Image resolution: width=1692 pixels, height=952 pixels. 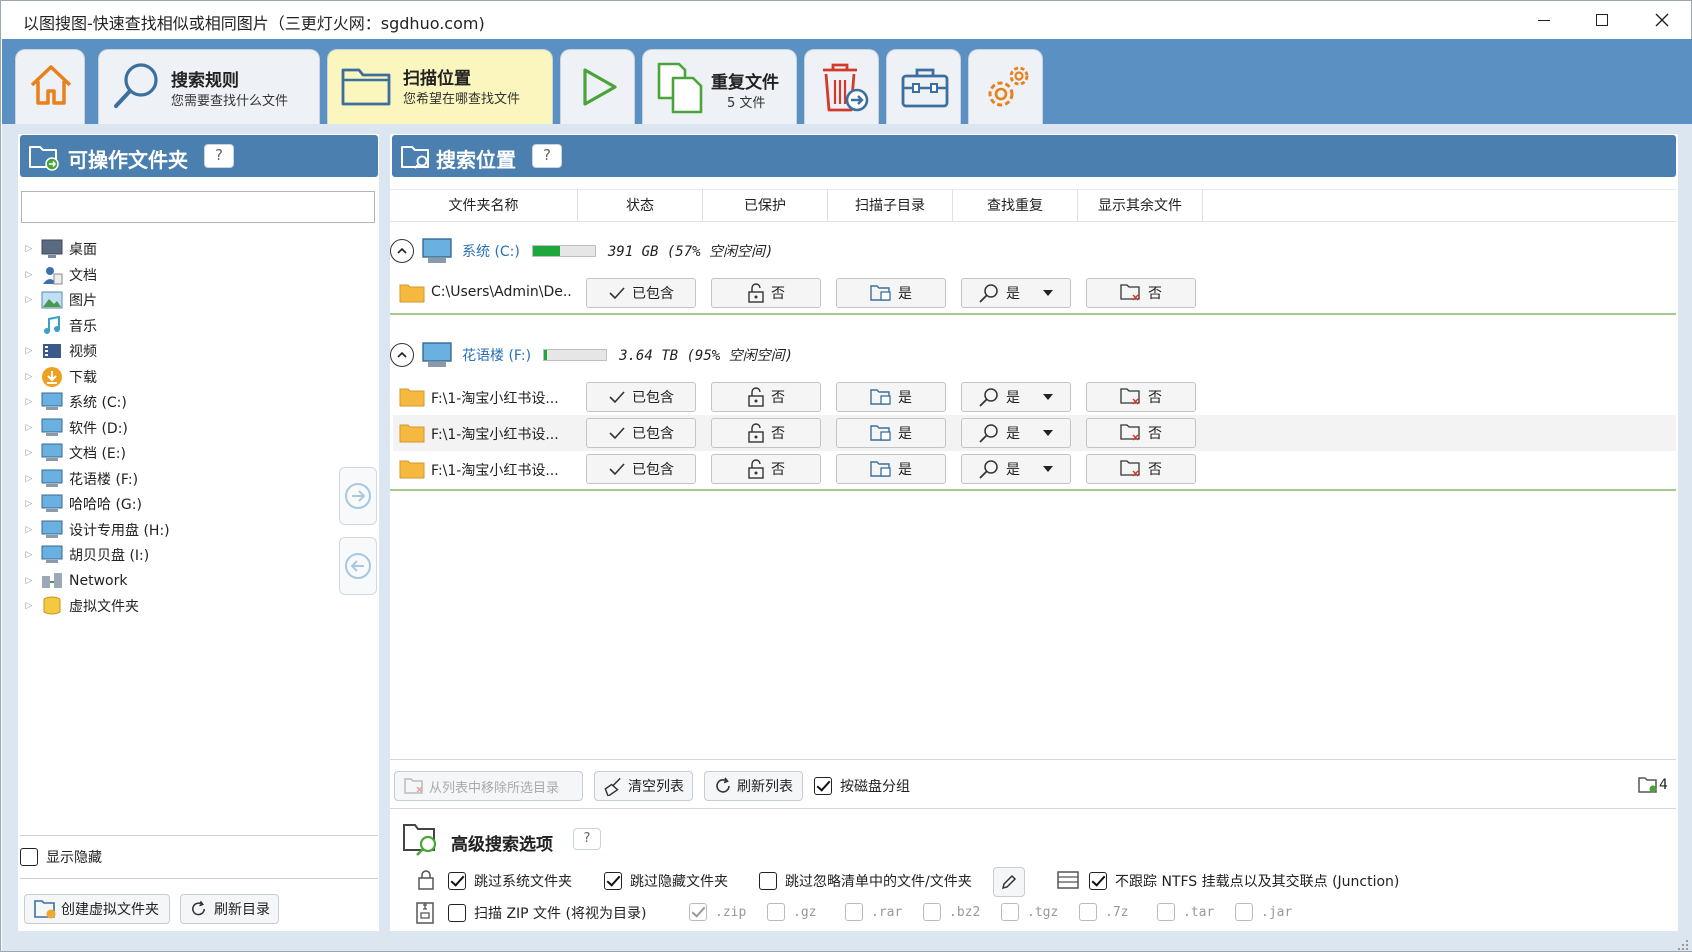 What do you see at coordinates (597, 86) in the screenshot?
I see `tab-start-search` at bounding box center [597, 86].